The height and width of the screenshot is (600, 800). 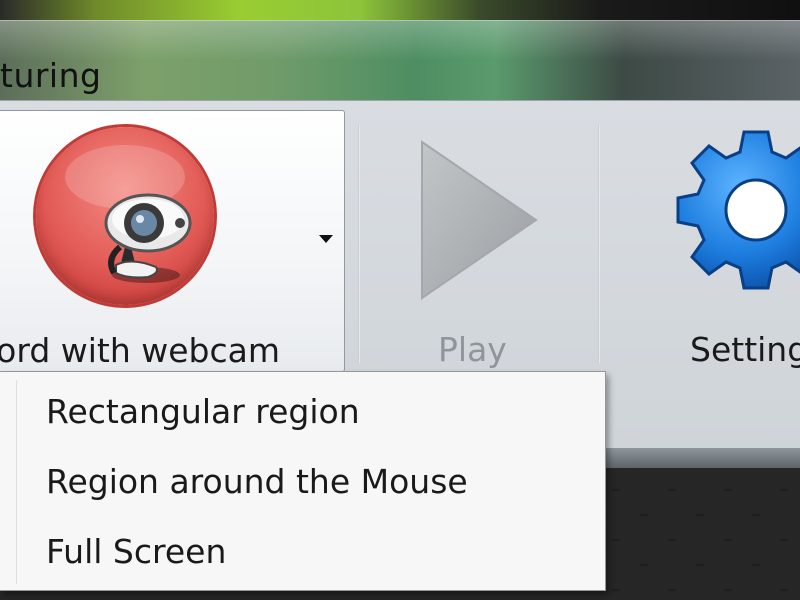 What do you see at coordinates (136, 551) in the screenshot?
I see `menu-item-label: Full Screen` at bounding box center [136, 551].